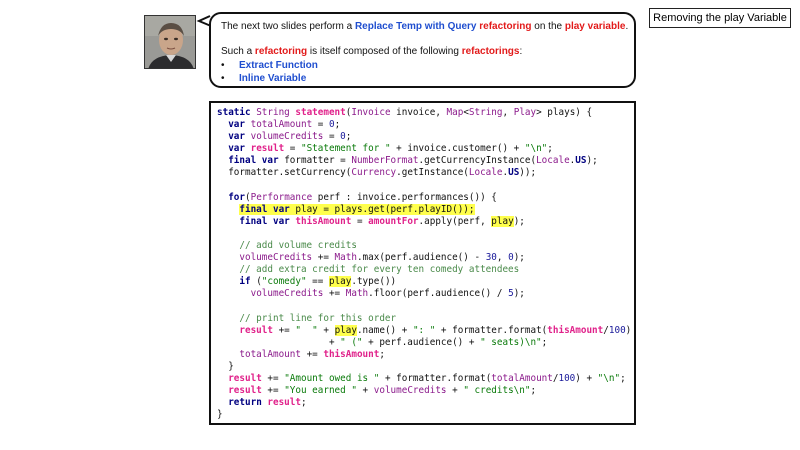 This screenshot has height=450, width=800. What do you see at coordinates (239, 125) in the screenshot?
I see `code-token: var` at bounding box center [239, 125].